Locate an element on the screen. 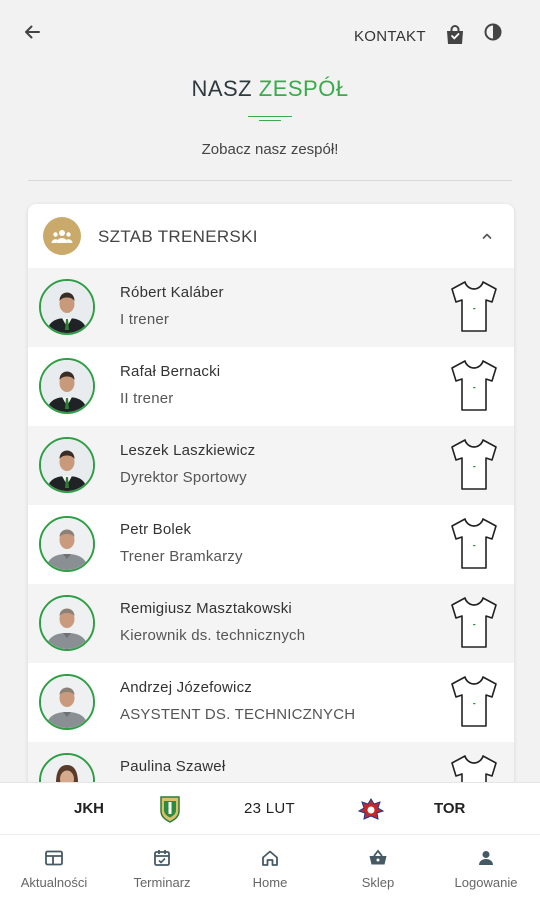 Image resolution: width=540 pixels, height=900 pixels. page-subtitle: Zobacz nasz zespół! is located at coordinates (270, 149).